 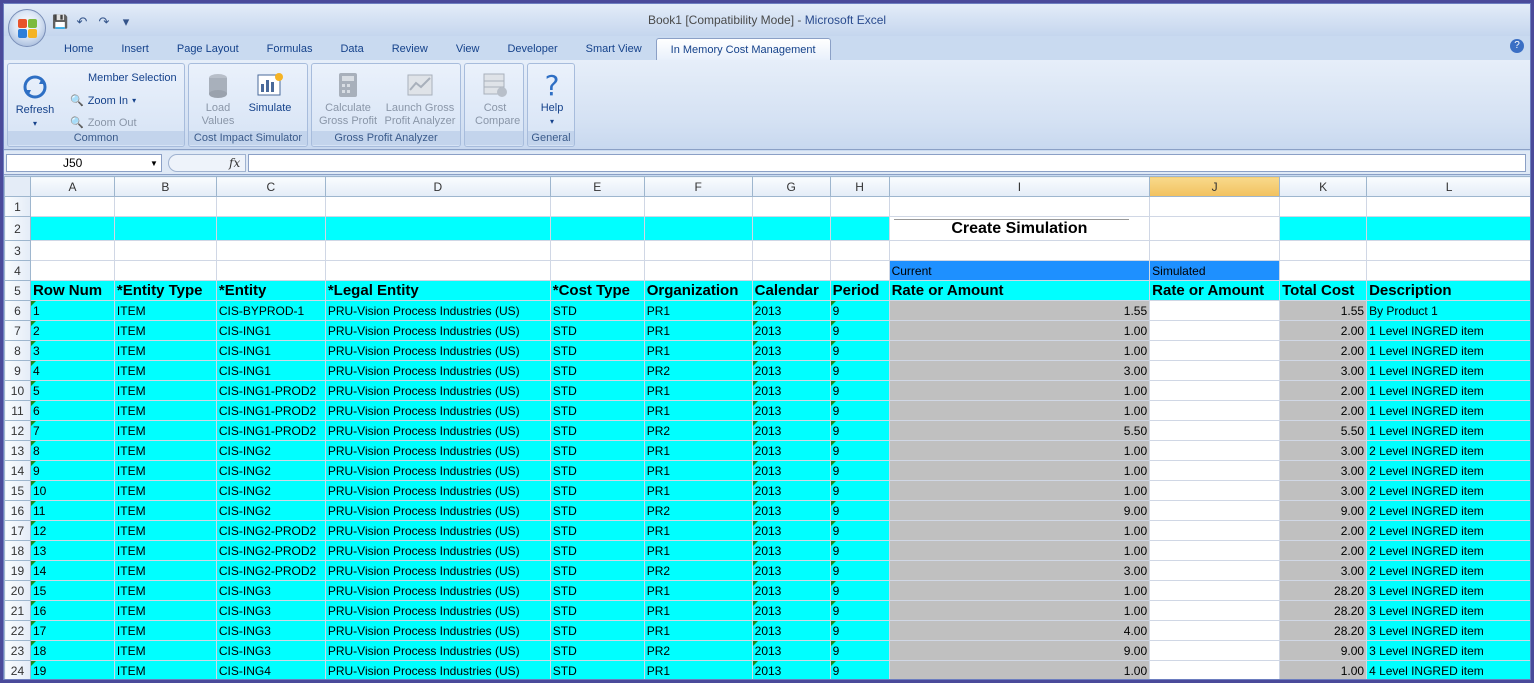 I want to click on row-header-15: 15, so click(x=17, y=490).